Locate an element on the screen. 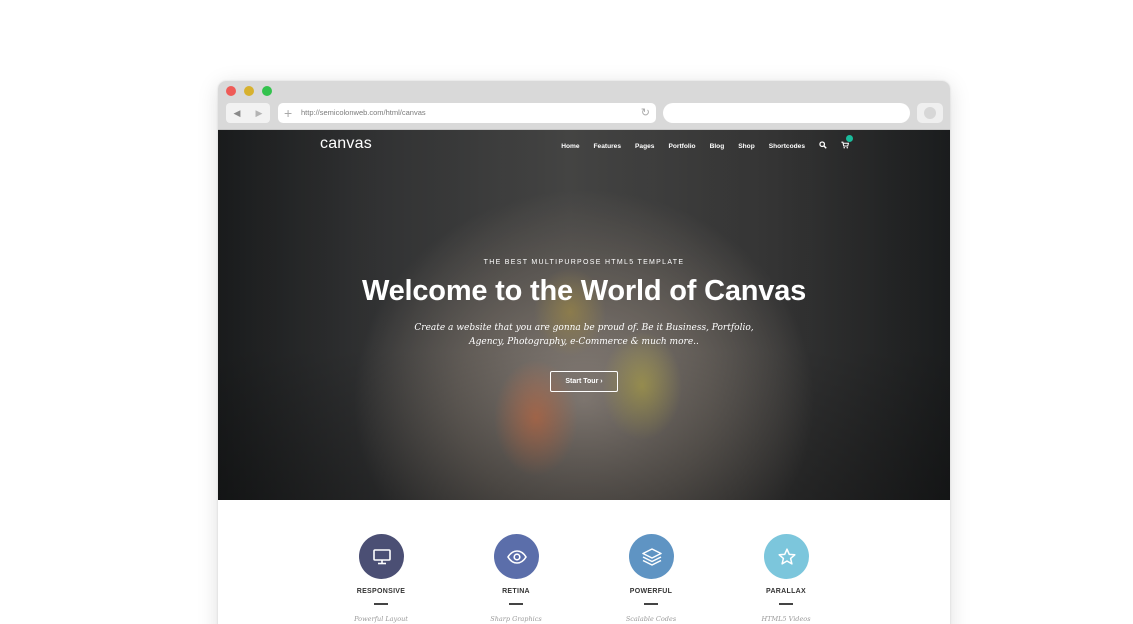 The image size is (1133, 624). extension-icon is located at coordinates (930, 113).